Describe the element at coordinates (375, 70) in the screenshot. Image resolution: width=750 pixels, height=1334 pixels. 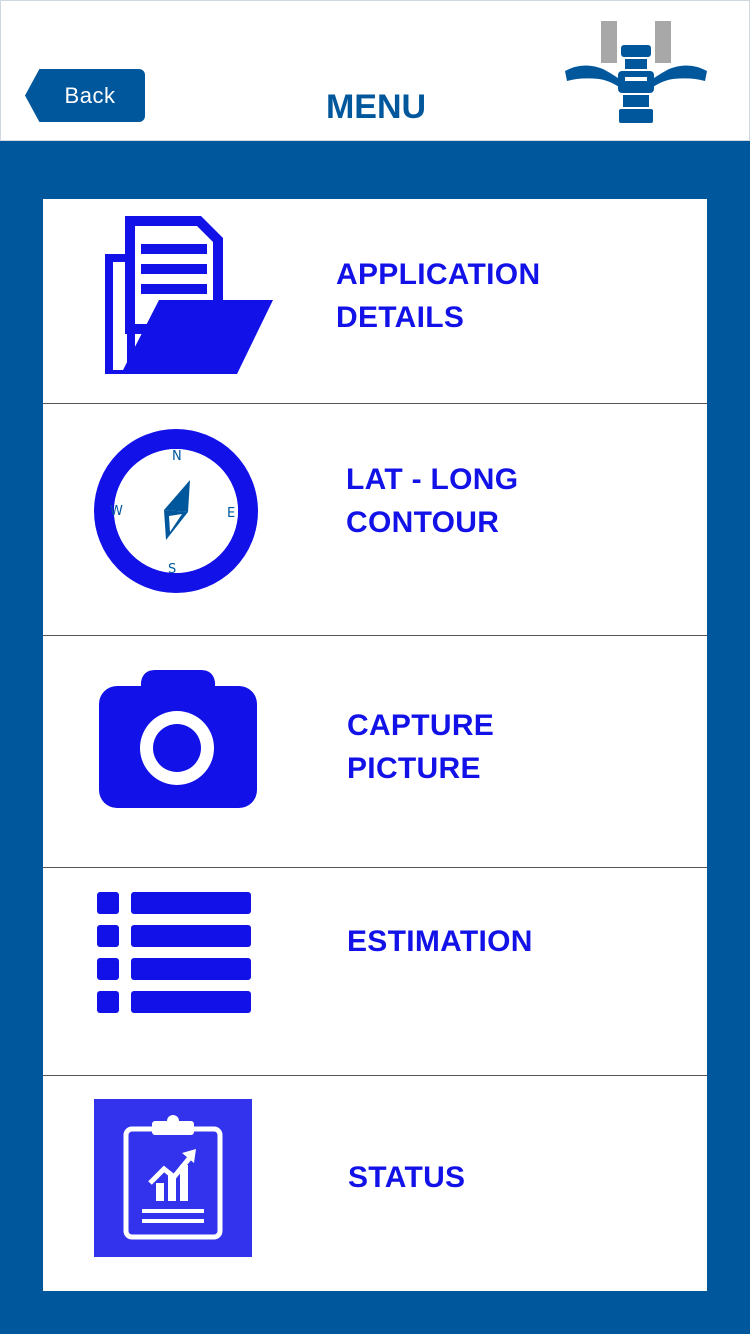
I see `app-header: Back MENU` at that location.